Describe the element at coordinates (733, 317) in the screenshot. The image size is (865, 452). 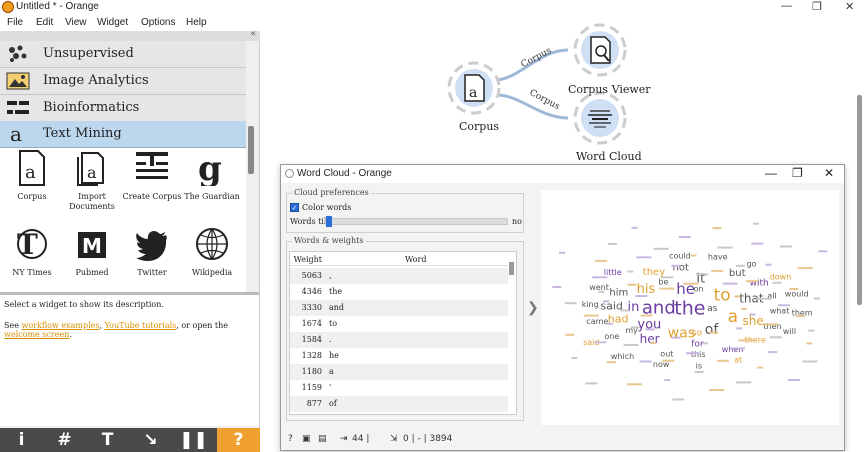
I see `cloud-word: a` at that location.